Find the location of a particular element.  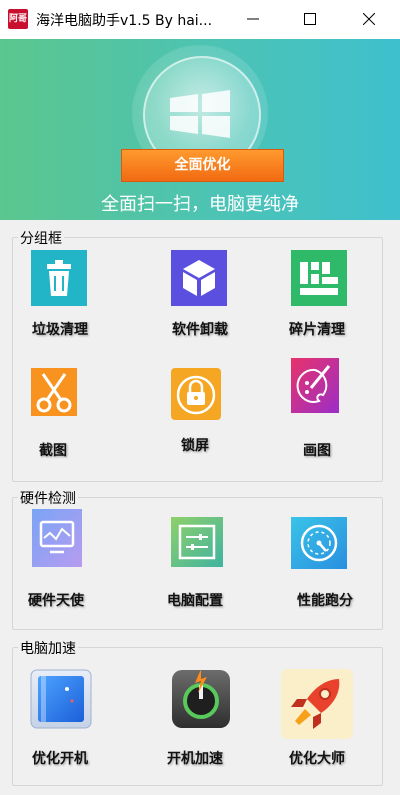

hero-slogan: 全面扫一扫，电脑更纯净 is located at coordinates (200, 204).